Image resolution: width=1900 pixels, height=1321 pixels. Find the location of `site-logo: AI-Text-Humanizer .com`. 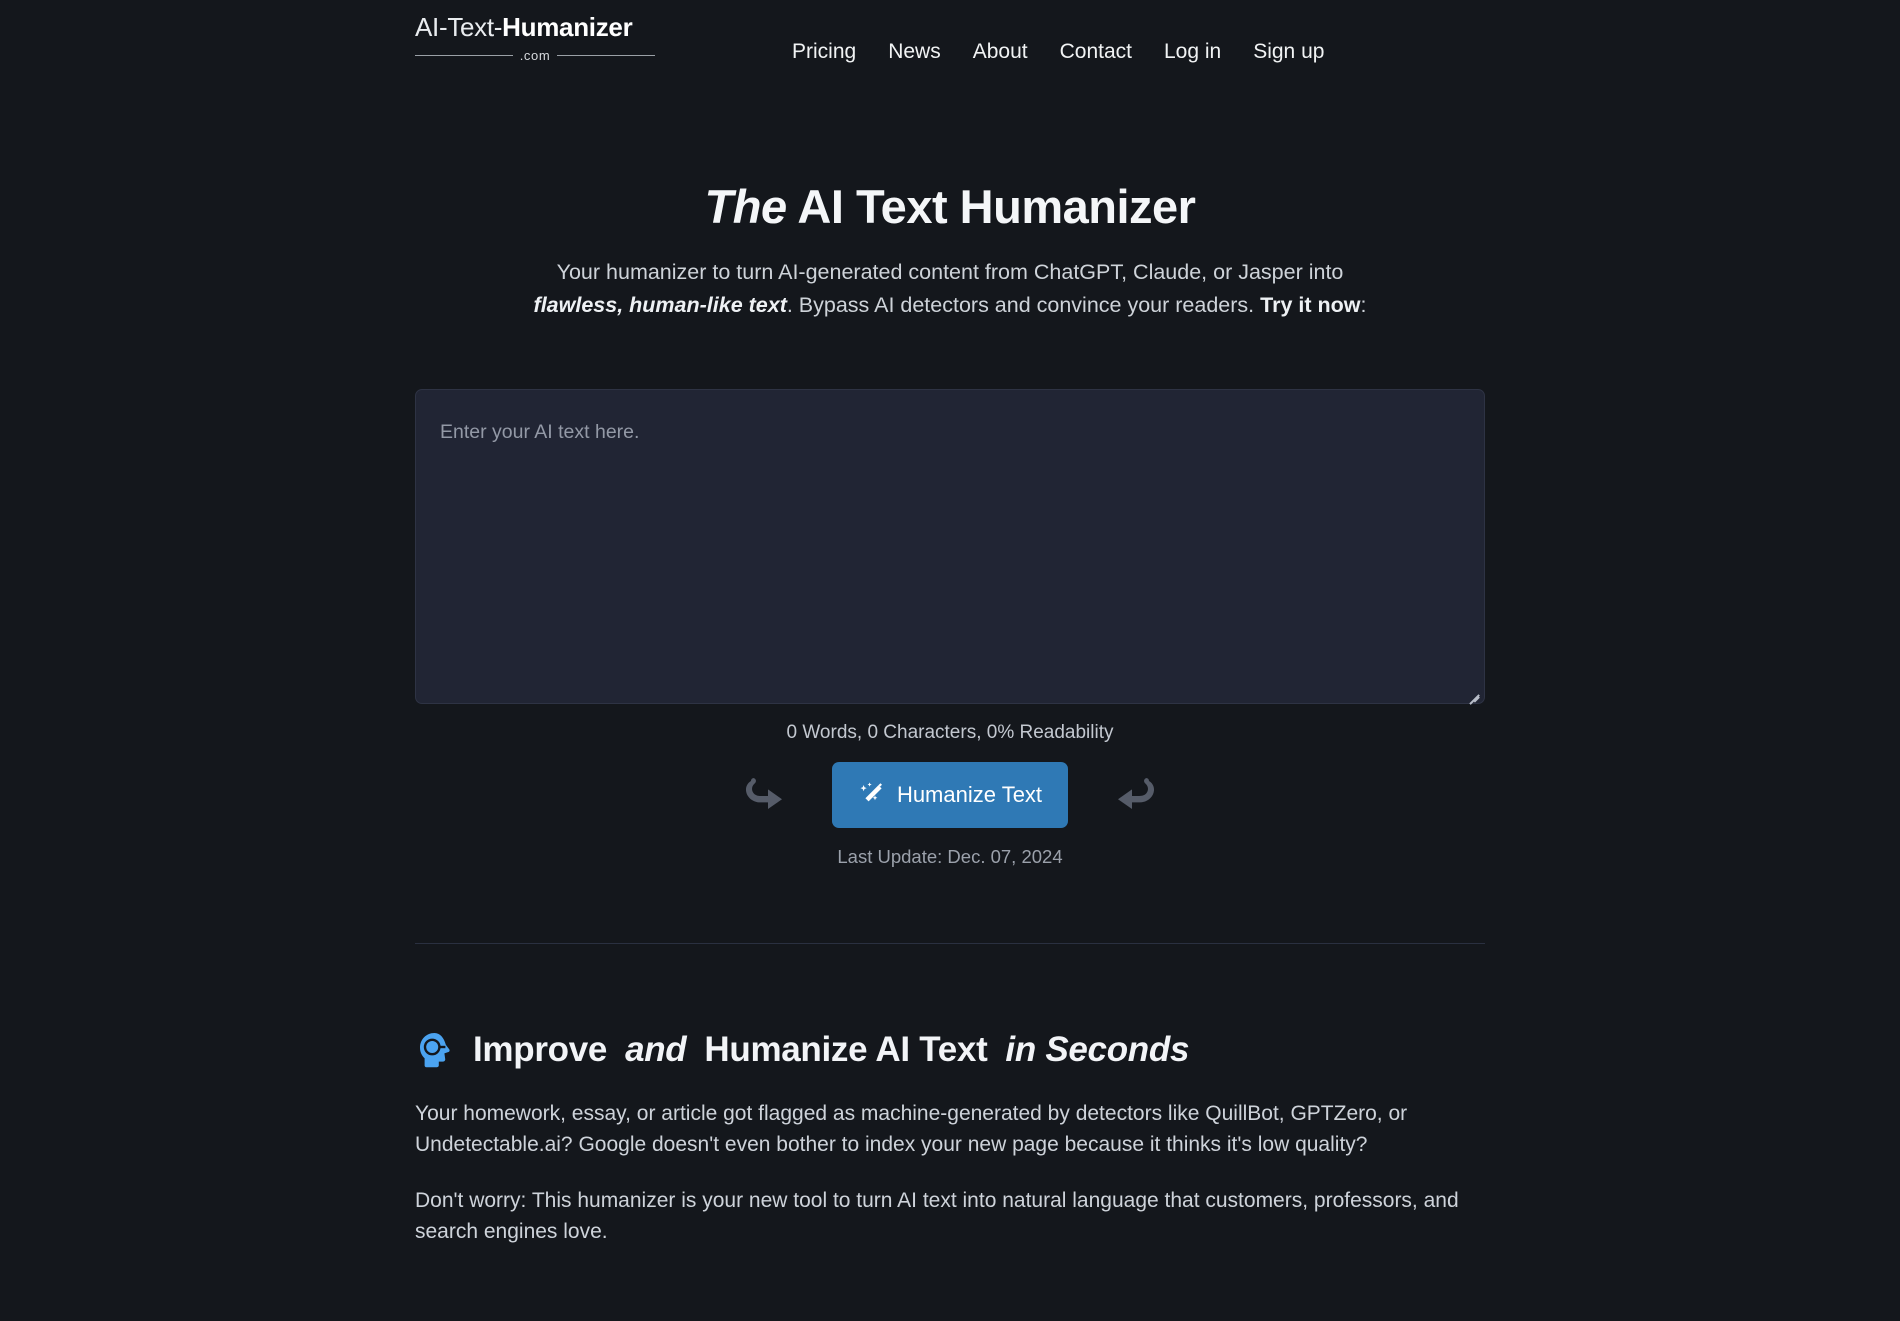

site-logo: AI-Text-Humanizer .com is located at coordinates (535, 38).